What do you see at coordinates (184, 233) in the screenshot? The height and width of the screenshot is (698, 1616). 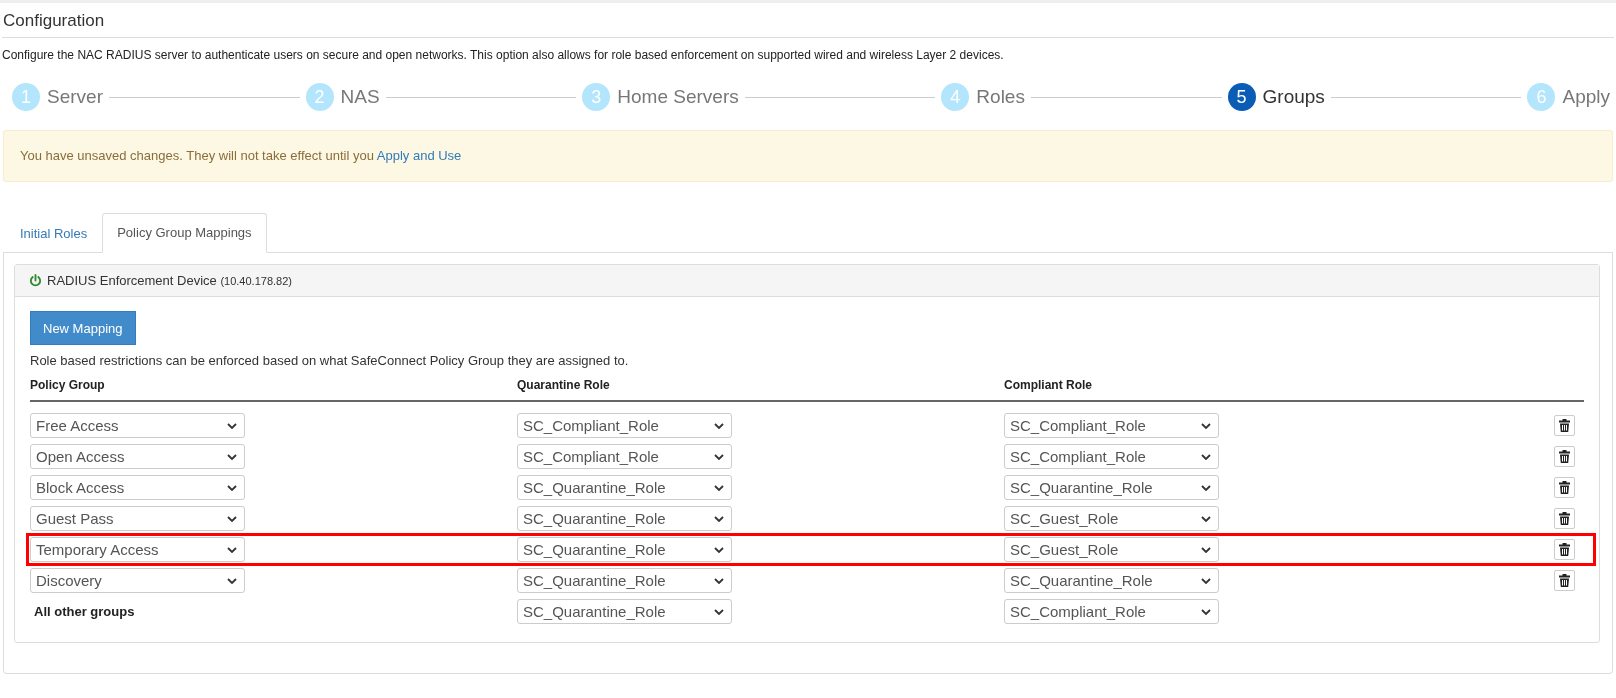 I see `tab: Policy Group Mappings` at bounding box center [184, 233].